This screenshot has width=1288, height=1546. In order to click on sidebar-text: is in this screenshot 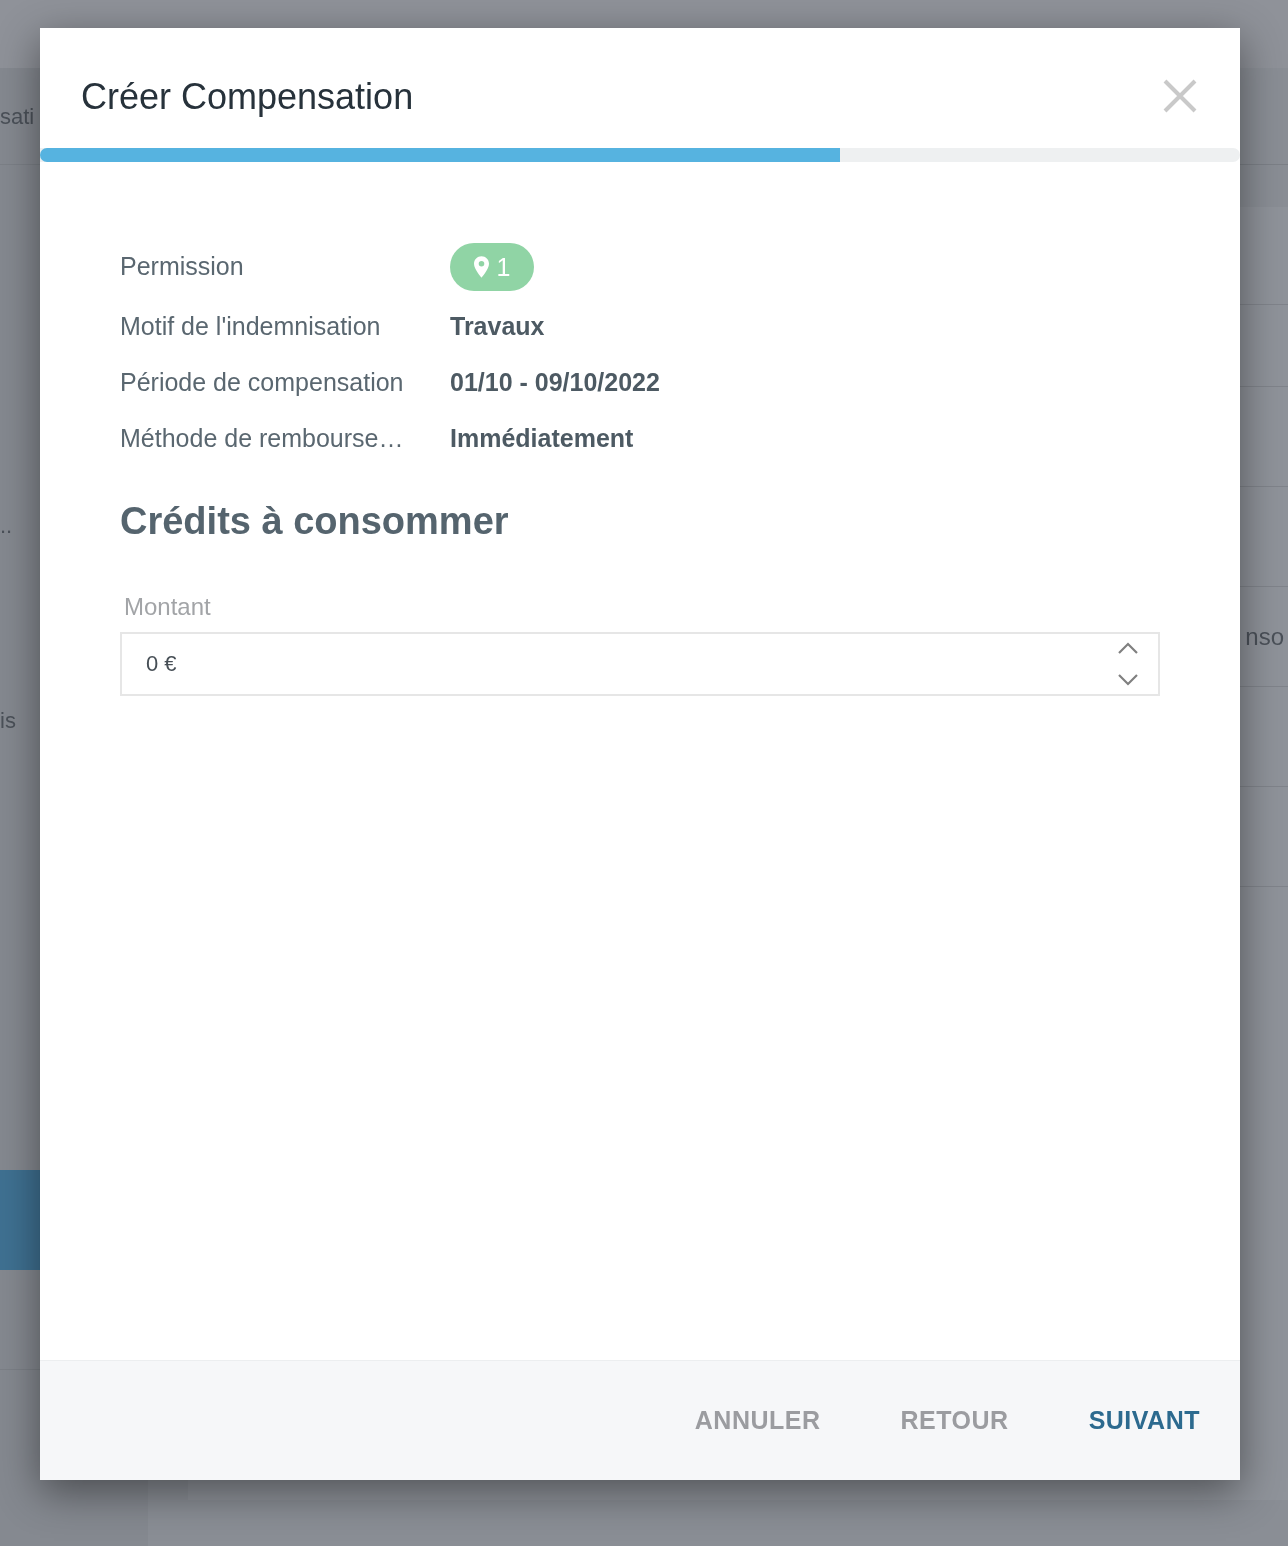, I will do `click(8, 720)`.